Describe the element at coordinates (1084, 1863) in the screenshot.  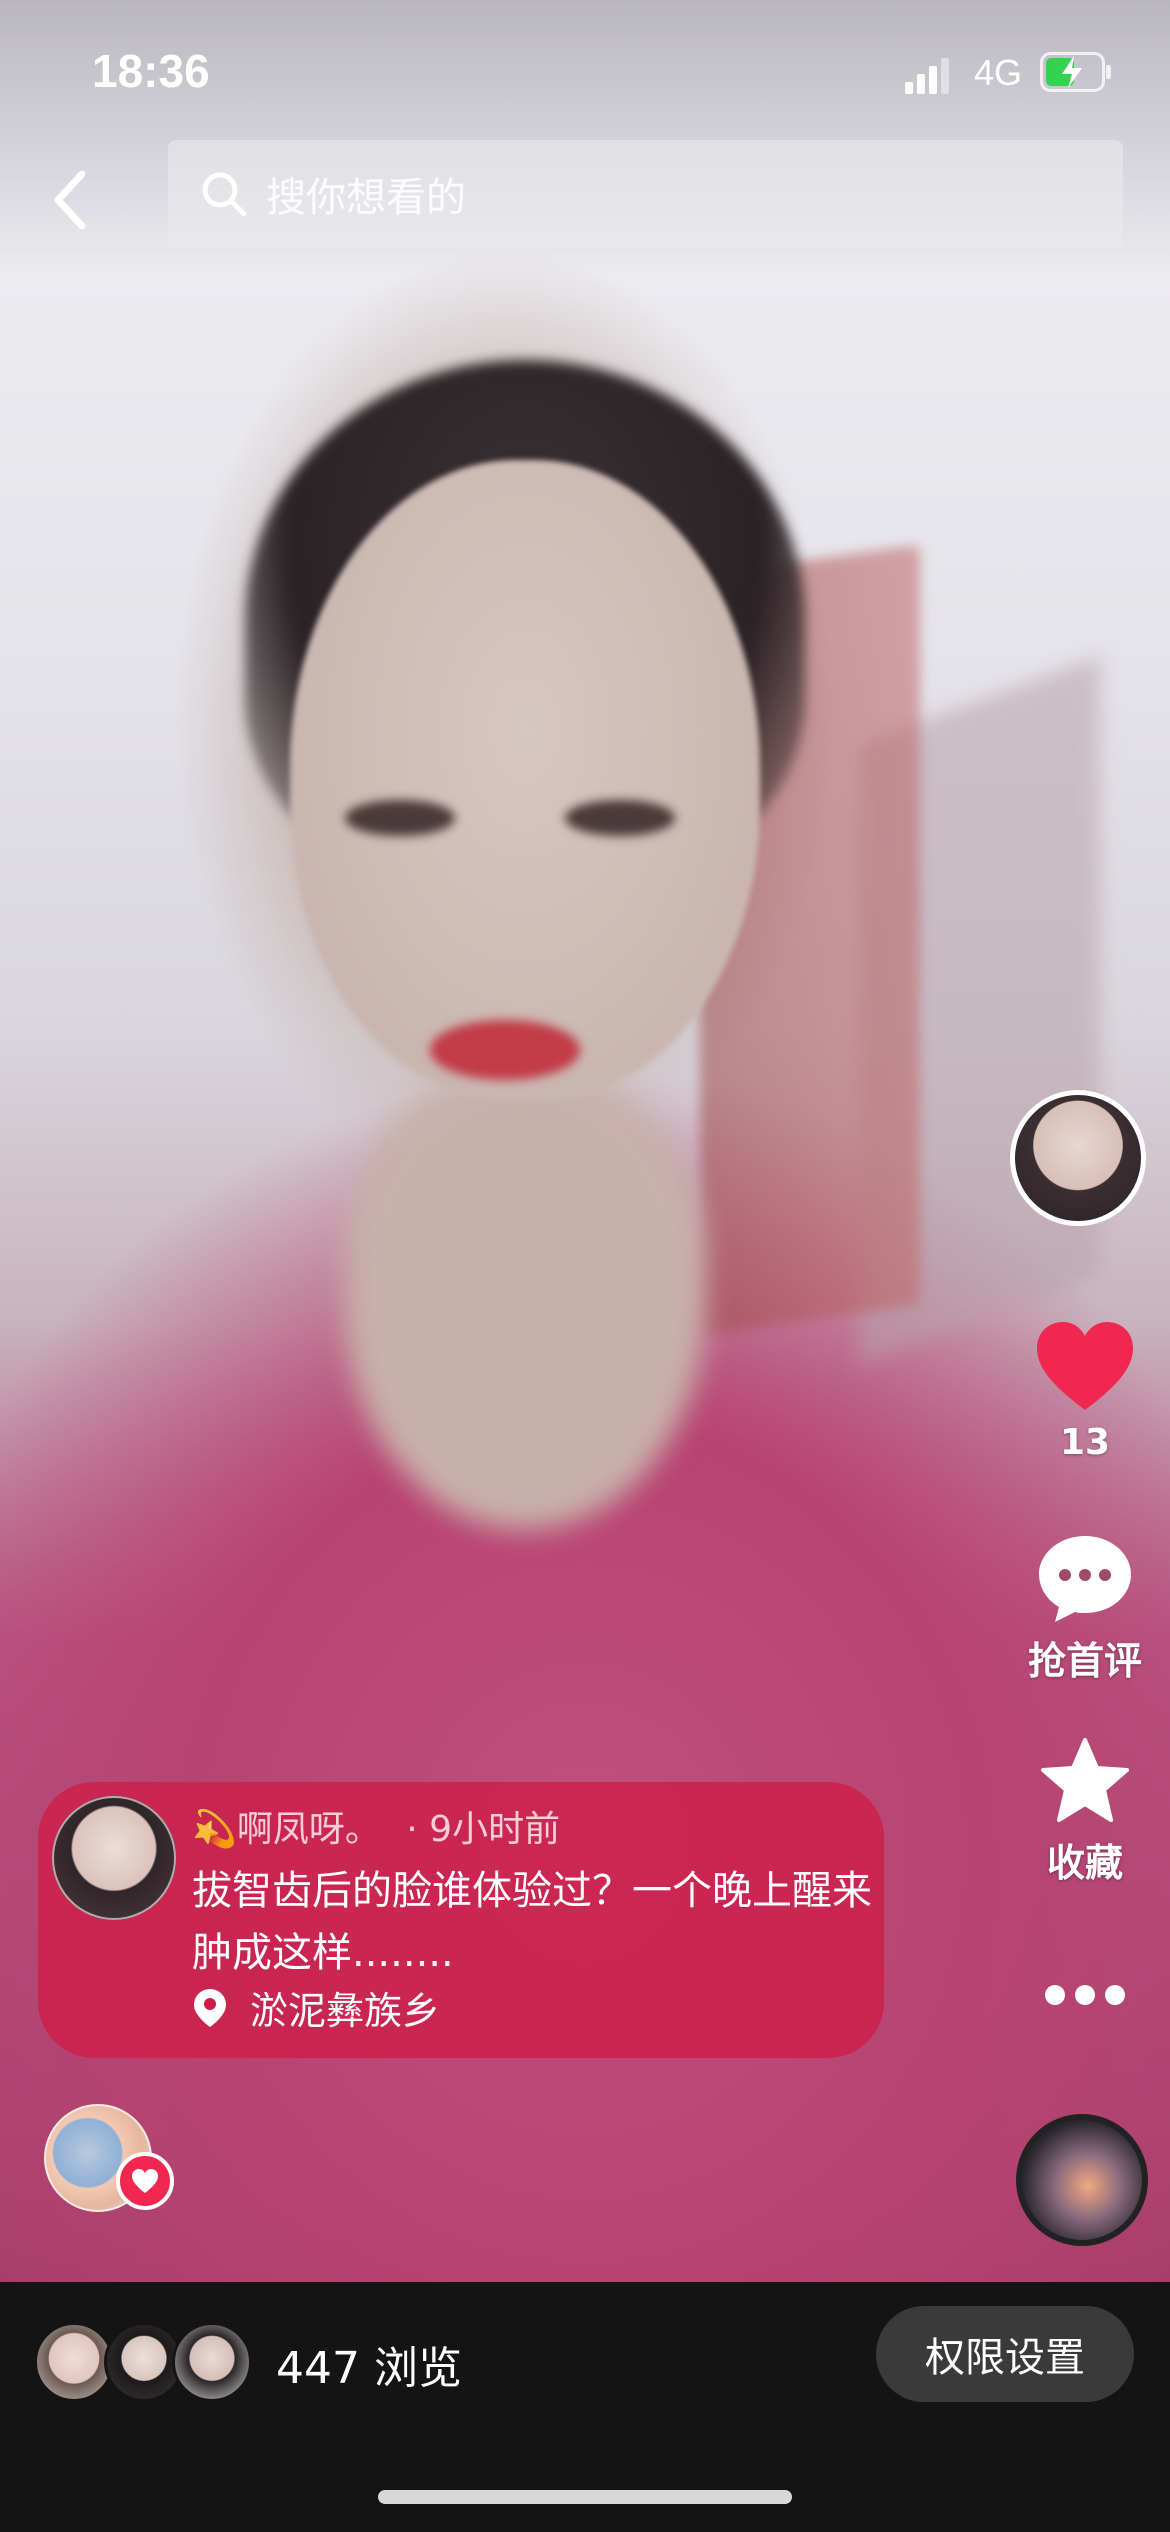
I see `favorite-label: 收藏` at that location.